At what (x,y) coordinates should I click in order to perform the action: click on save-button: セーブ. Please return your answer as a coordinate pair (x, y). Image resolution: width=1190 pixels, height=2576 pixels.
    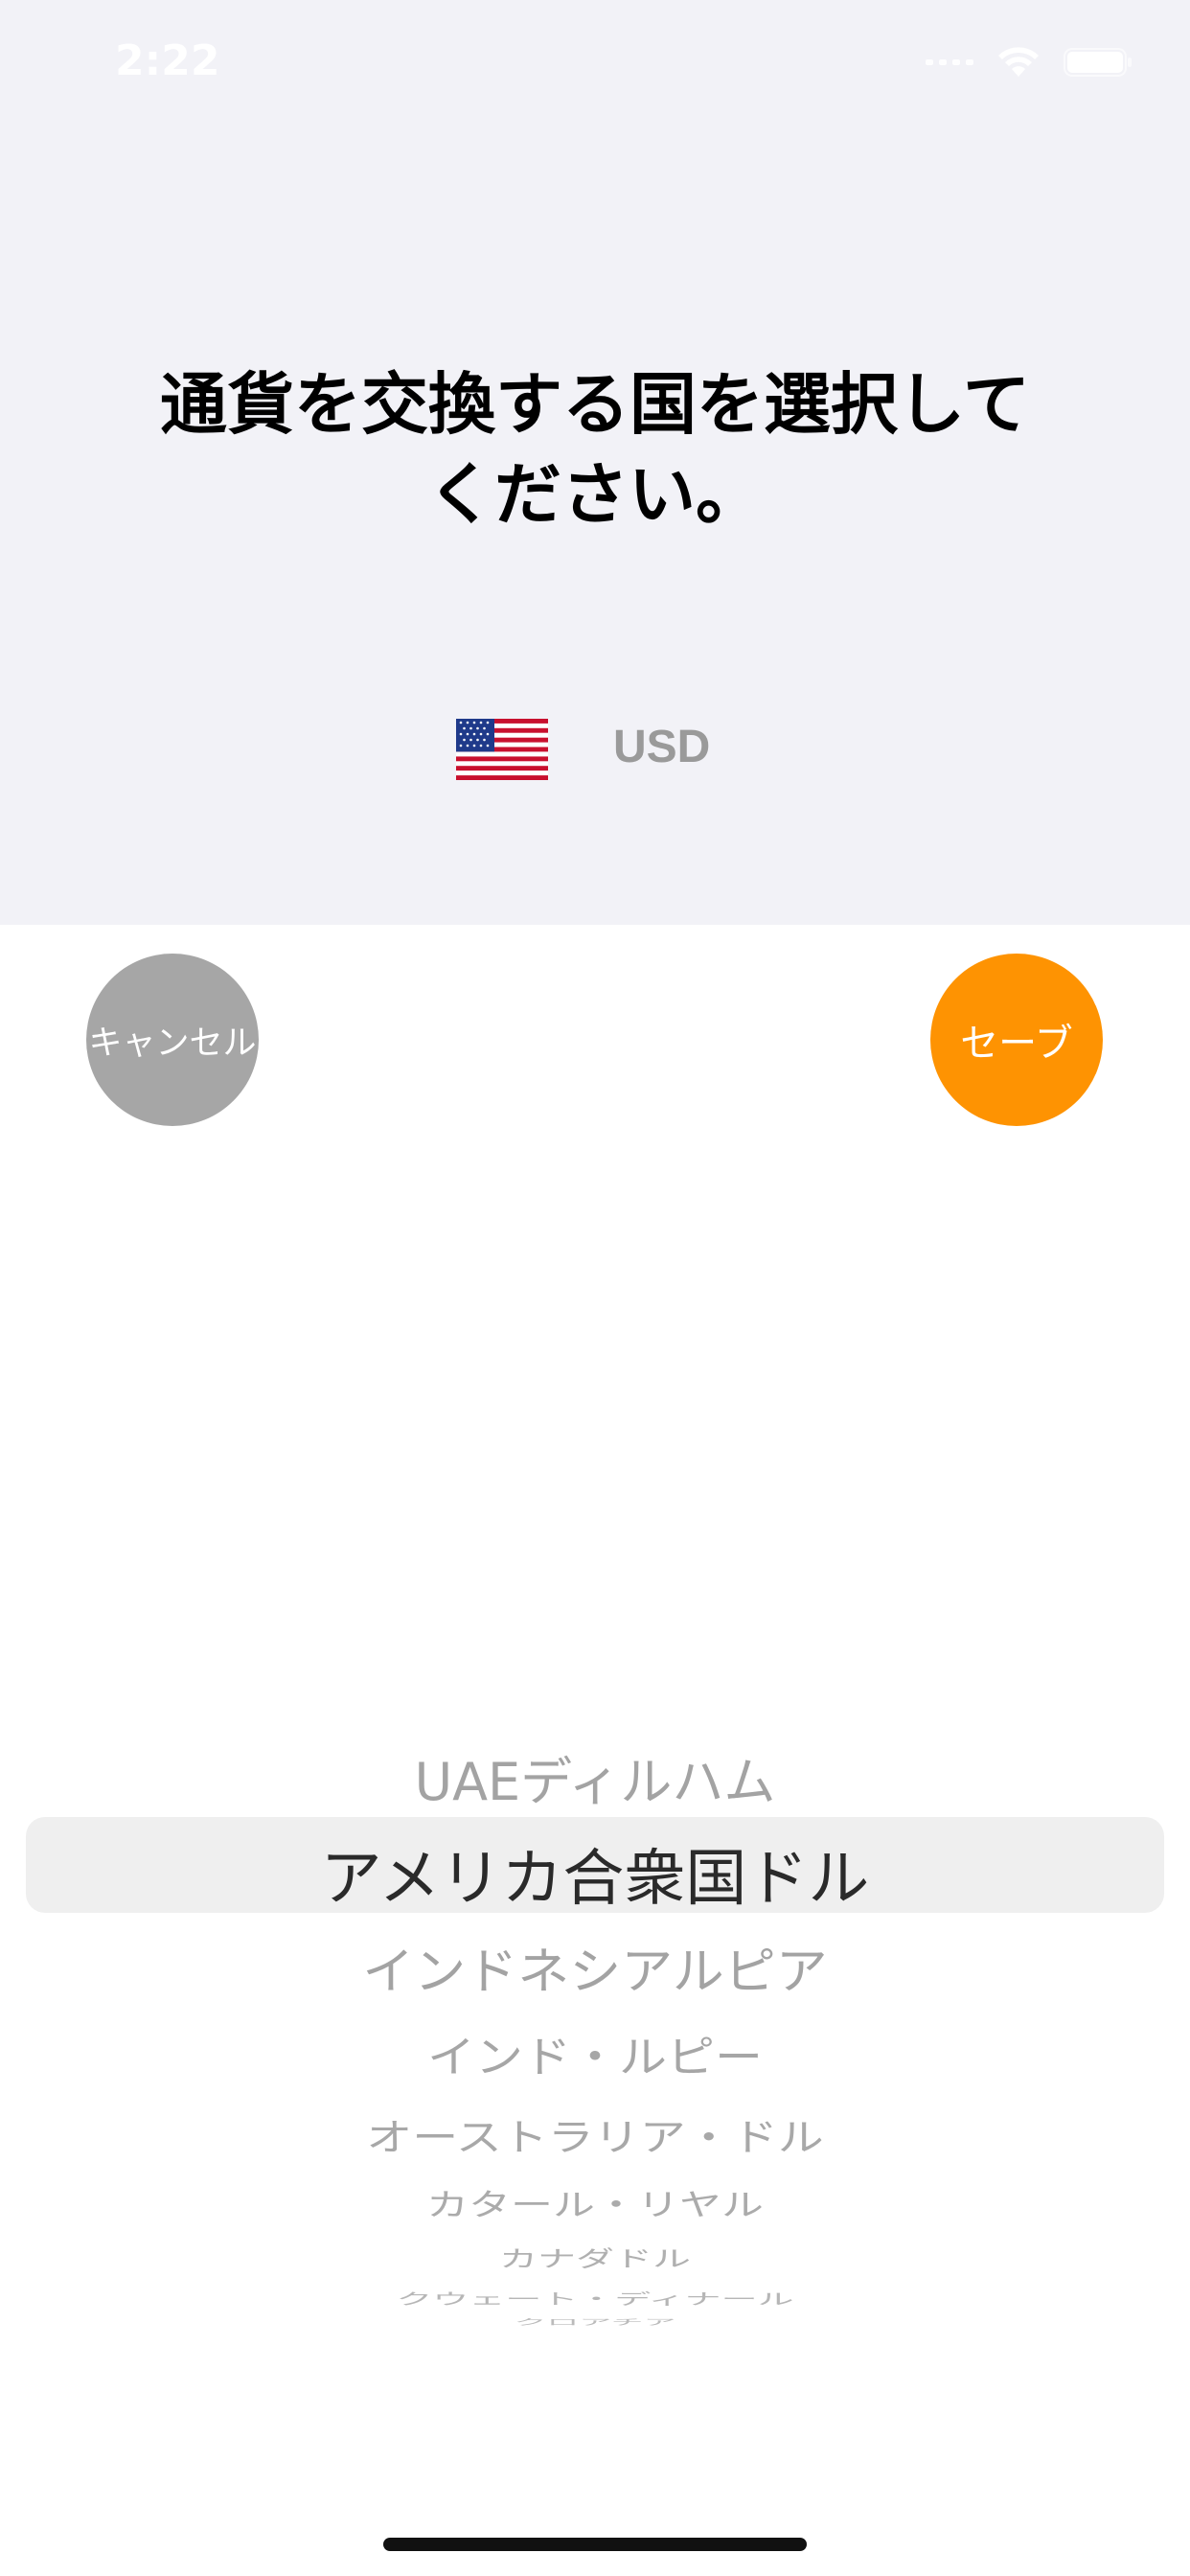
    Looking at the image, I should click on (1016, 1040).